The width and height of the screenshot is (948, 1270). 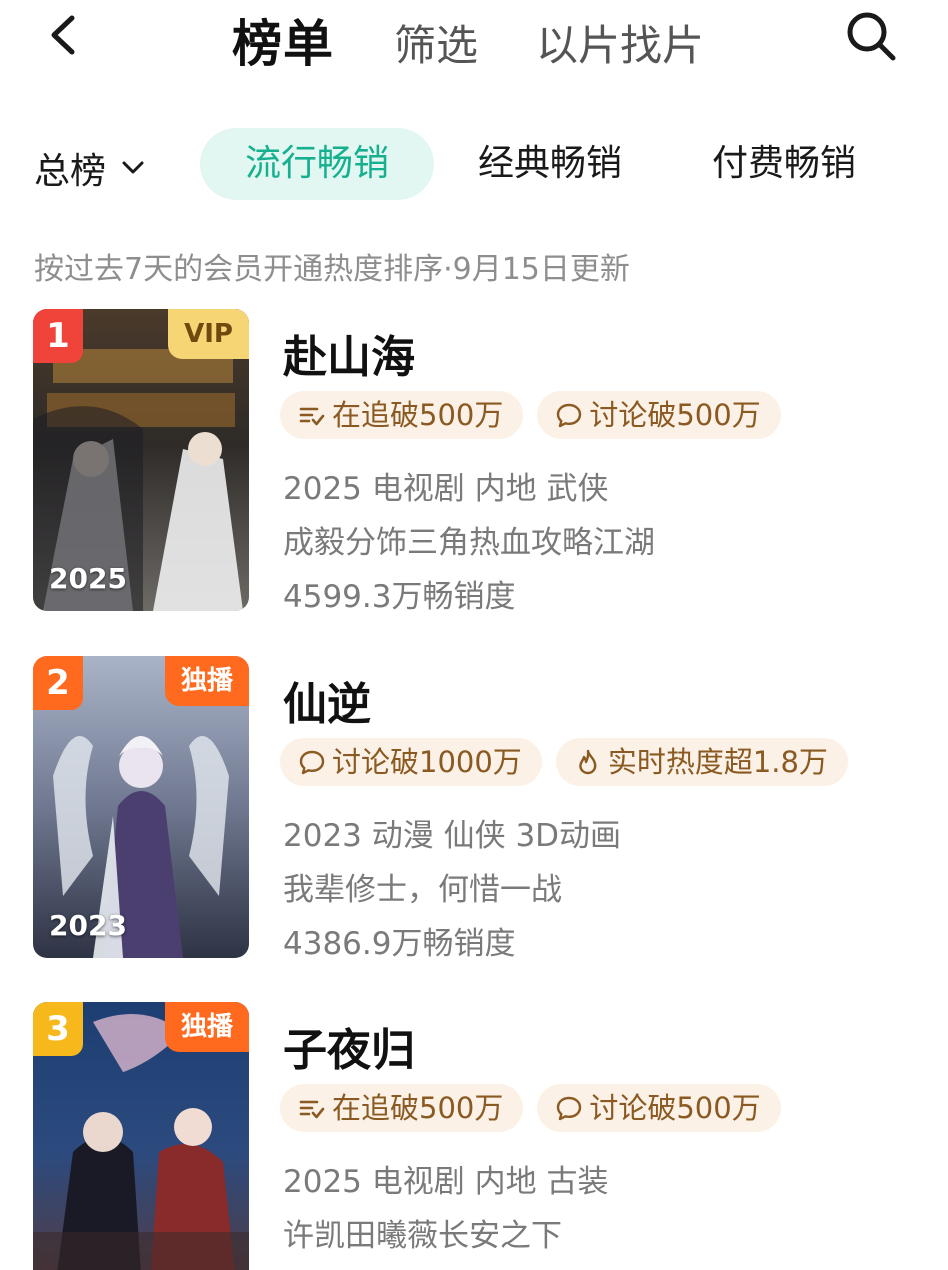 I want to click on tab-paid-bestselling: 付费畅销, so click(x=784, y=164).